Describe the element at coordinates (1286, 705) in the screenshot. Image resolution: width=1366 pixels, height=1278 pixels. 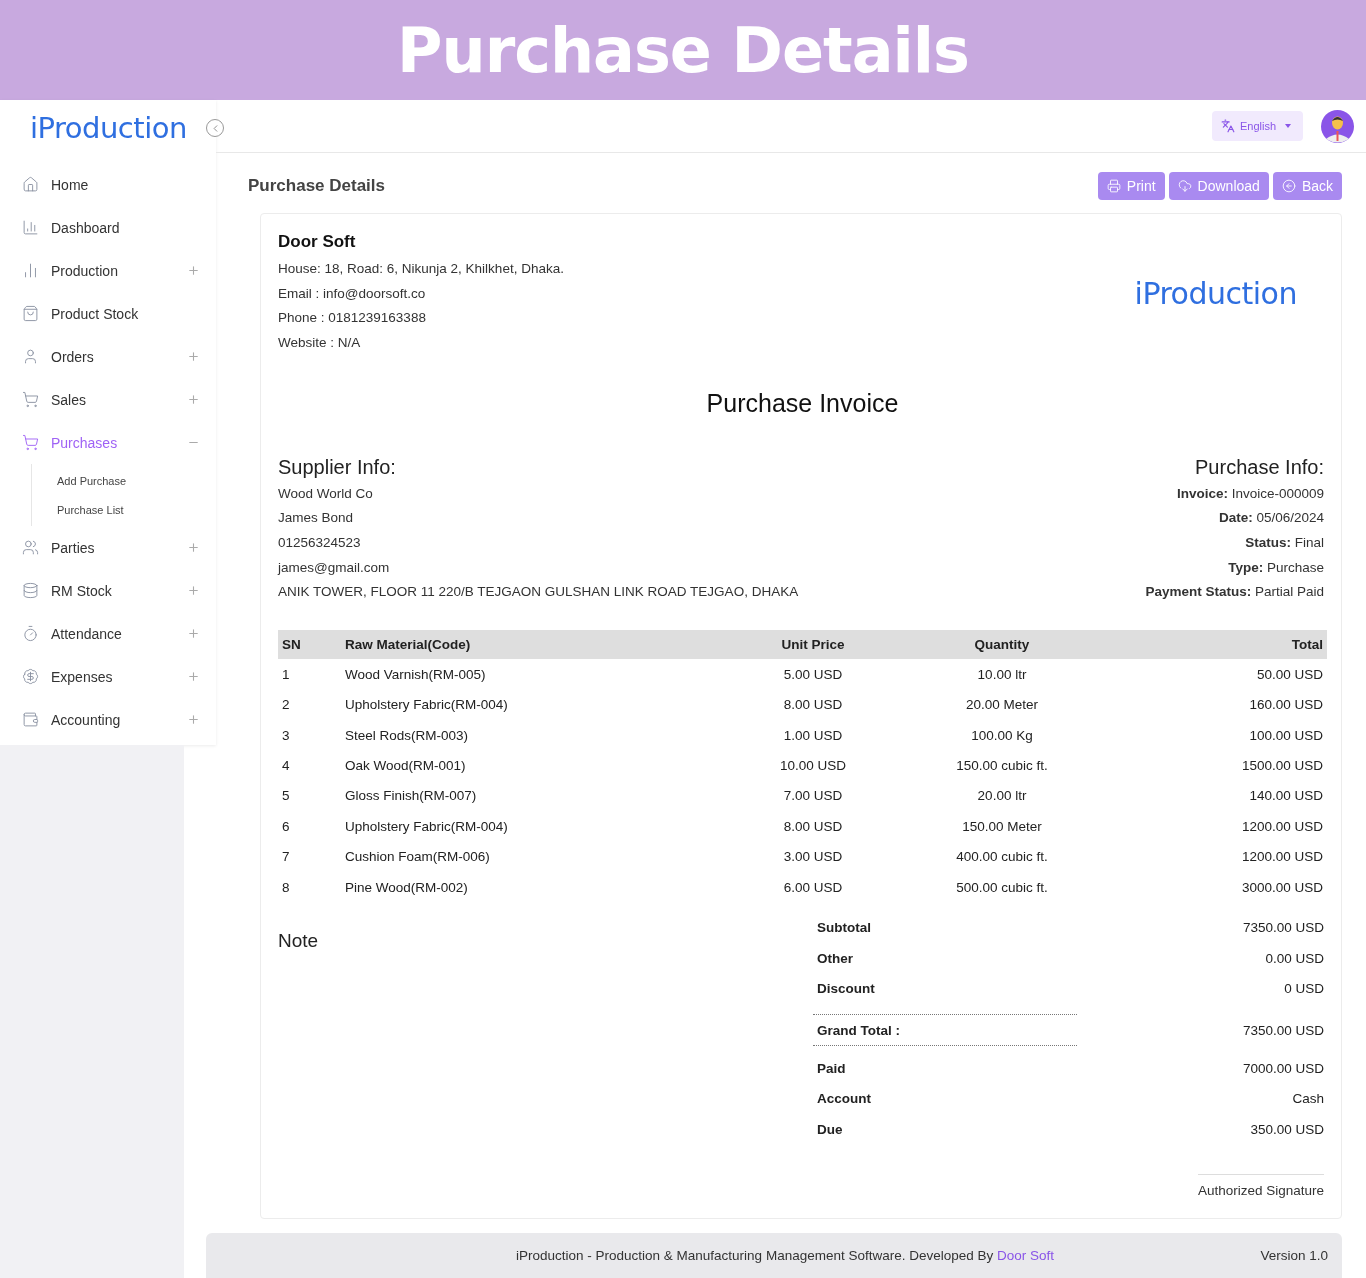
I see `table-cell-text: 160.00 USD` at that location.